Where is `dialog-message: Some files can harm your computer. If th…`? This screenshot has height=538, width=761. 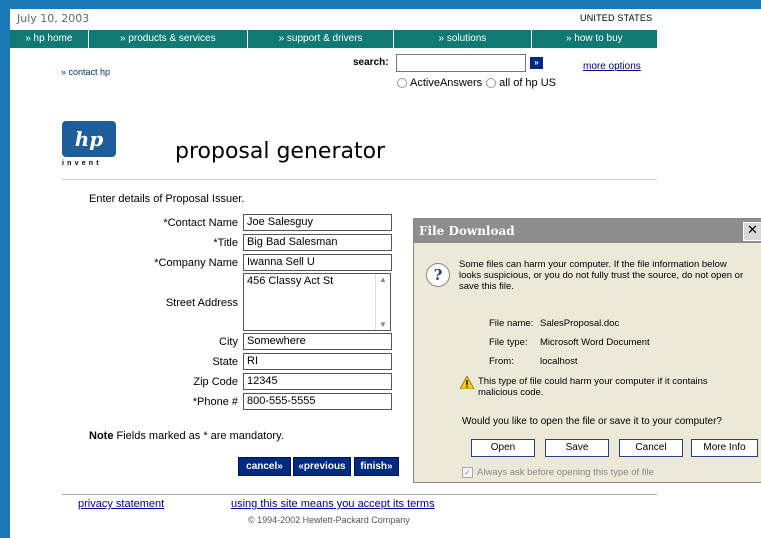 dialog-message: Some files can harm your computer. If th… is located at coordinates (601, 275).